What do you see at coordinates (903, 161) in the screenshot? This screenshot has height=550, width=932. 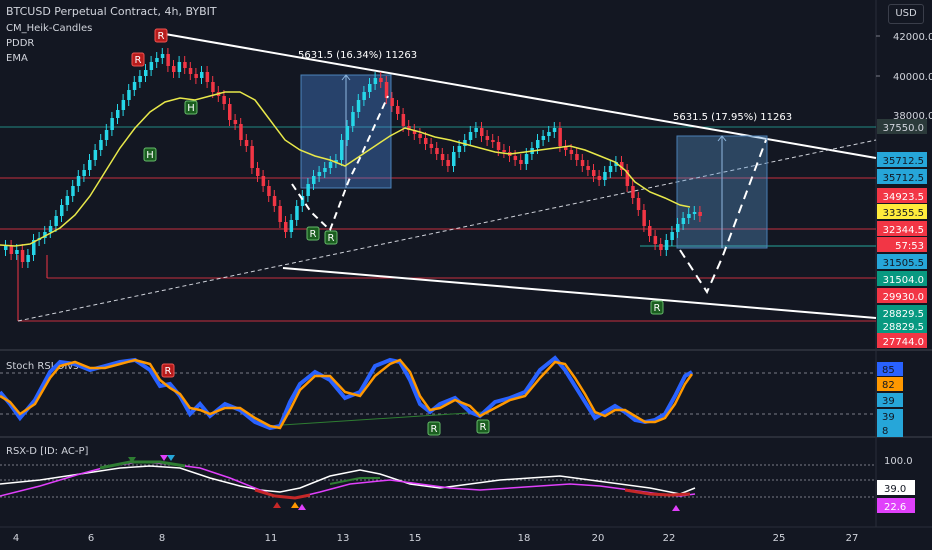 I see `price-label: 35712.5` at bounding box center [903, 161].